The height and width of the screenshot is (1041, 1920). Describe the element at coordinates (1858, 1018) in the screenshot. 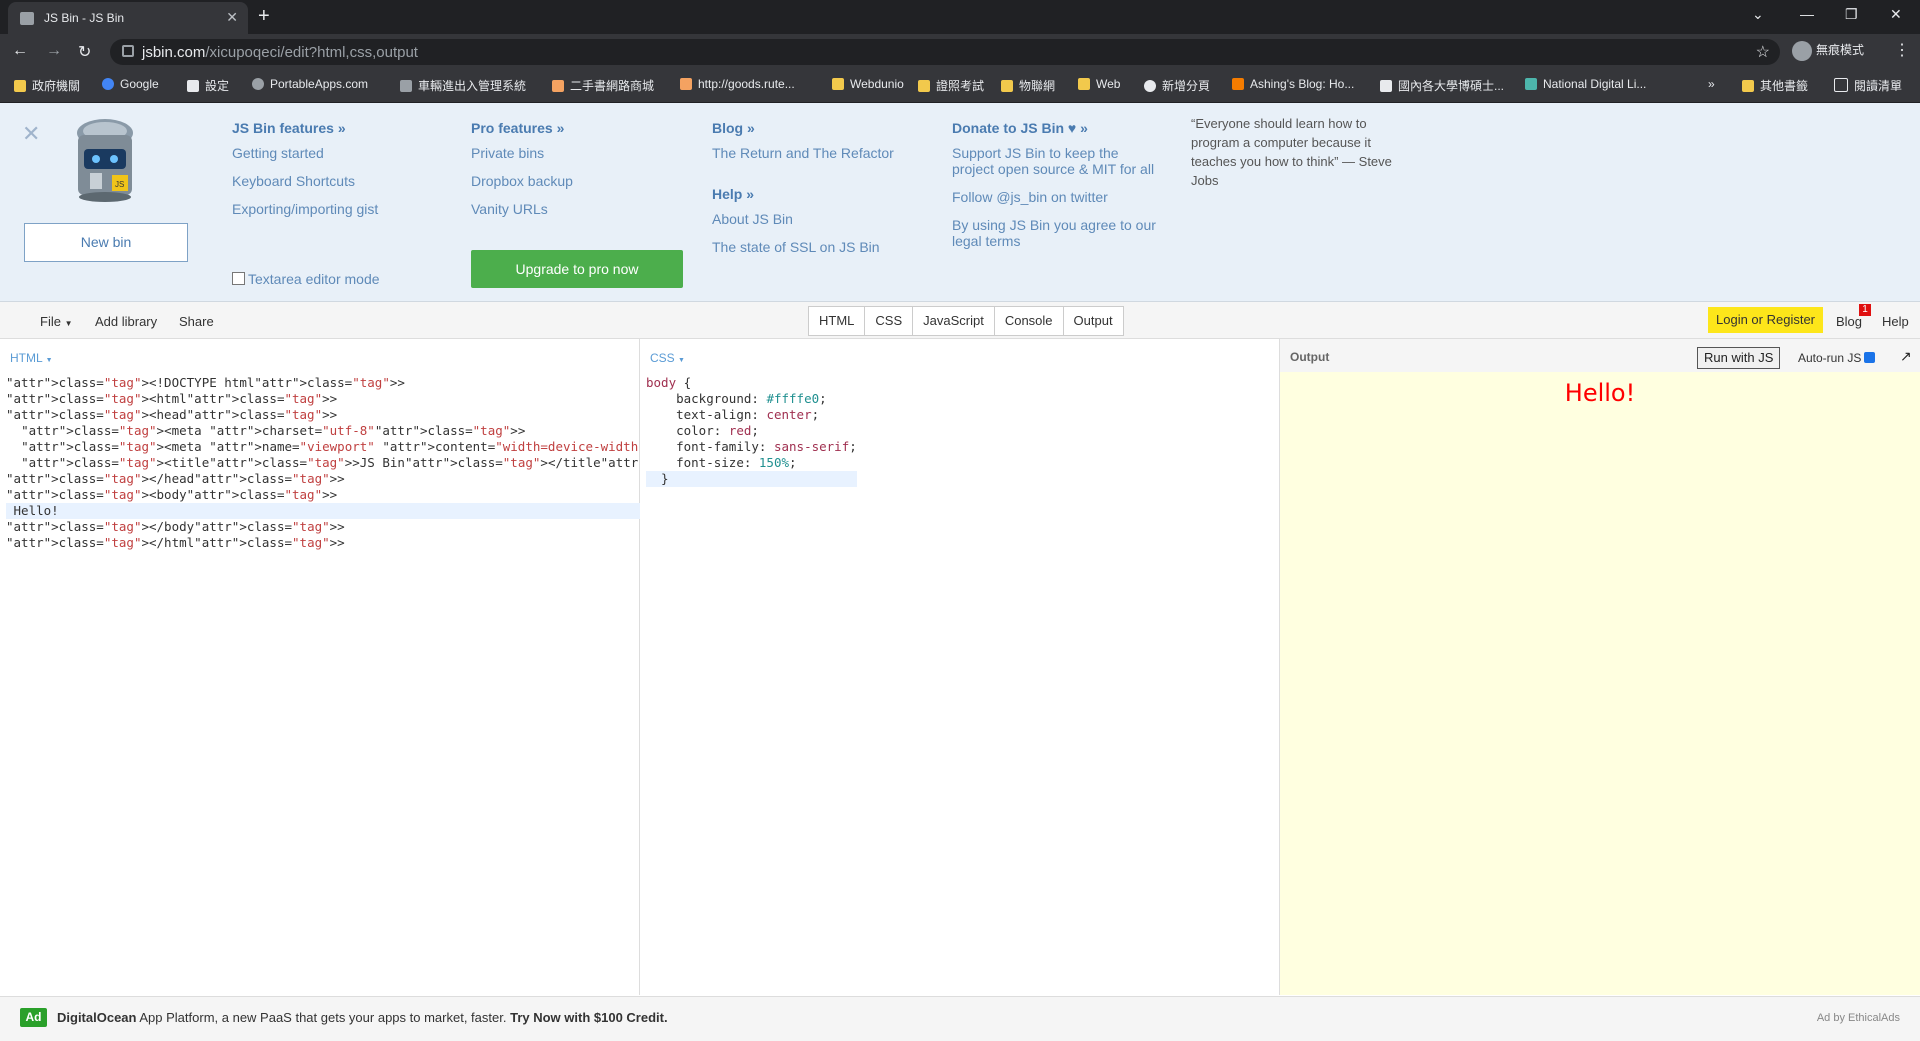

I see `ad-by-ethicalads: Ad by EthicalAds` at that location.